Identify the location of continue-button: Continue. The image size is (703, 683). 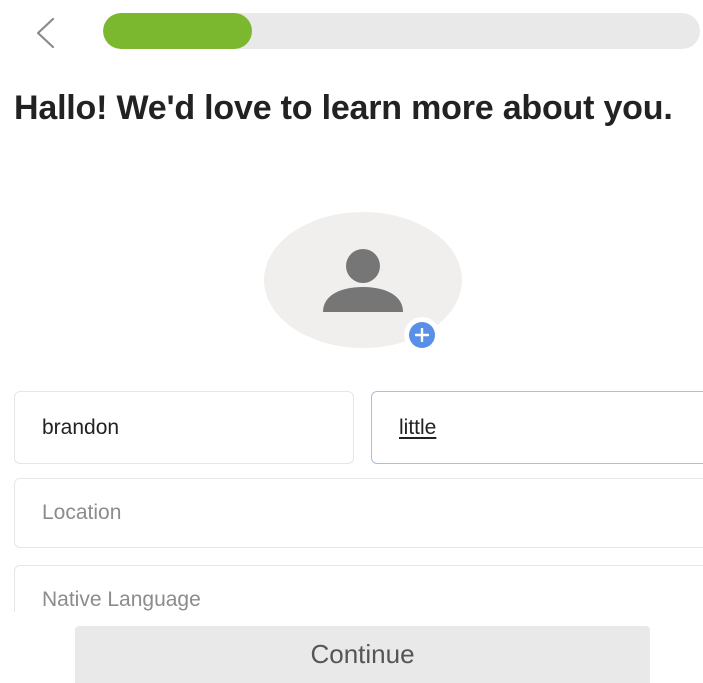
(362, 654).